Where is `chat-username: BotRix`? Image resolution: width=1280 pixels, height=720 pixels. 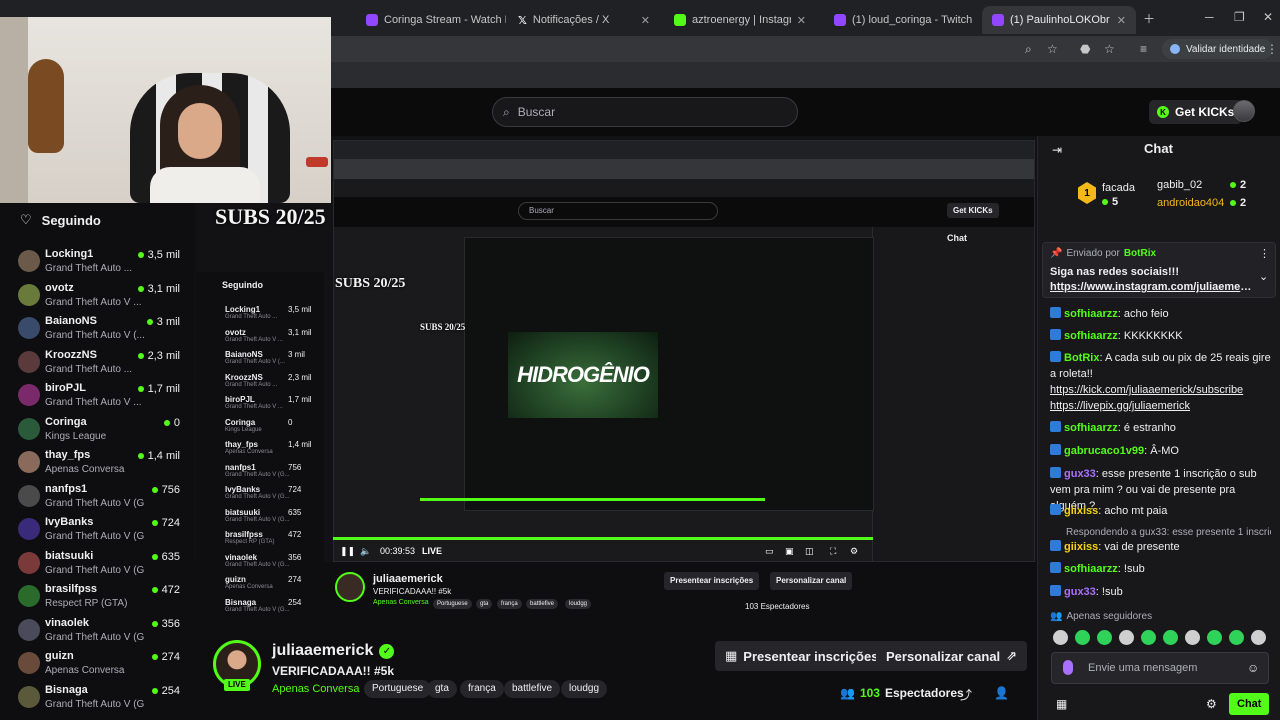 chat-username: BotRix is located at coordinates (1081, 358).